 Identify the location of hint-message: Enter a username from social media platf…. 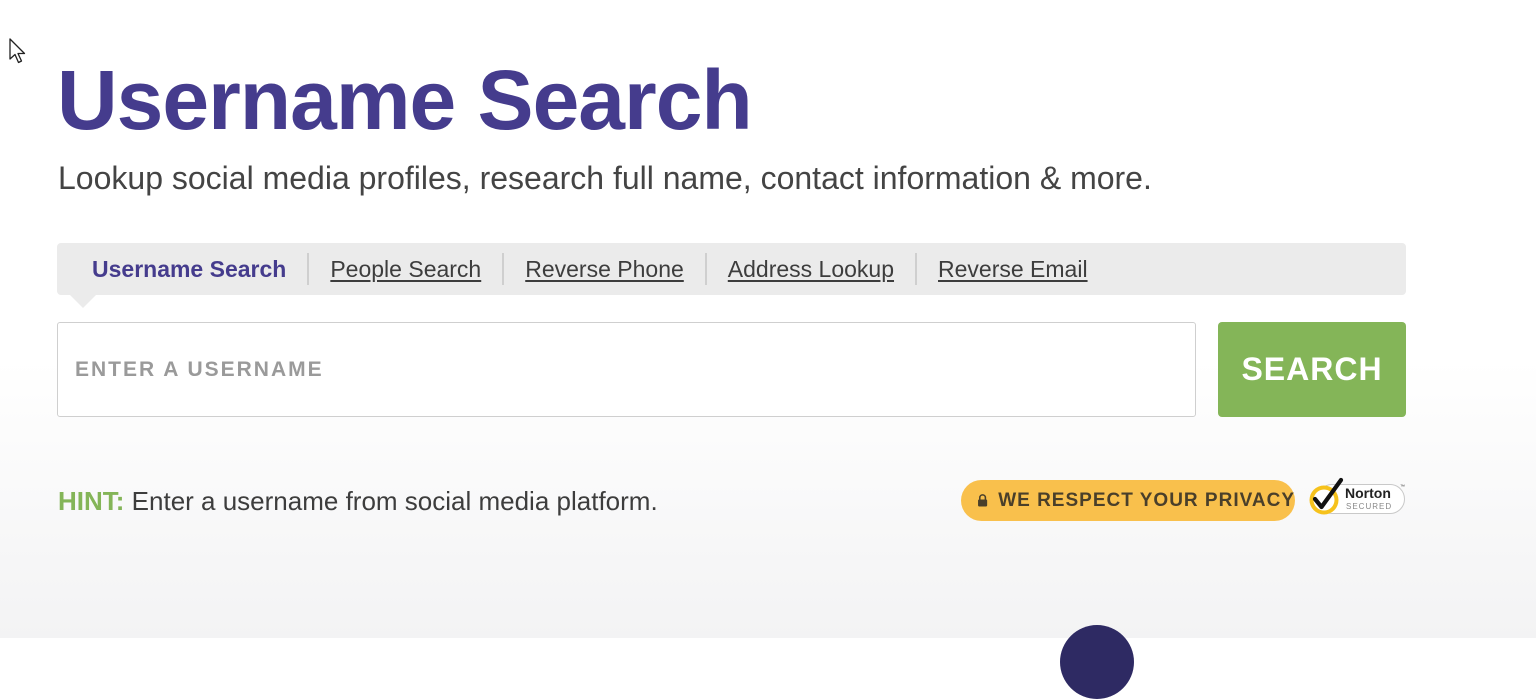
(394, 501).